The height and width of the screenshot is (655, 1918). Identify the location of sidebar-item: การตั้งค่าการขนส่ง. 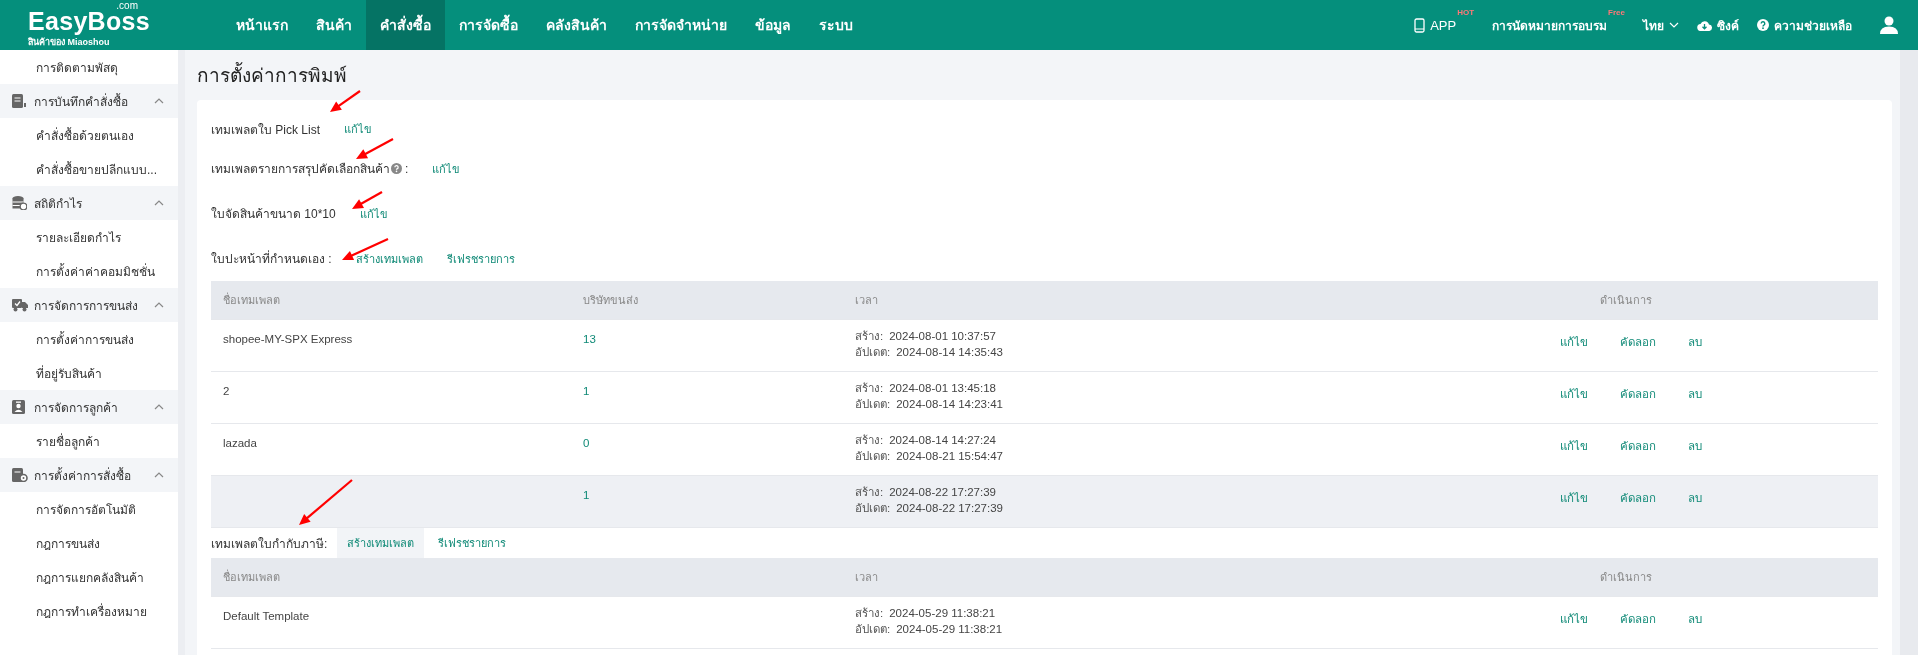
(89, 339).